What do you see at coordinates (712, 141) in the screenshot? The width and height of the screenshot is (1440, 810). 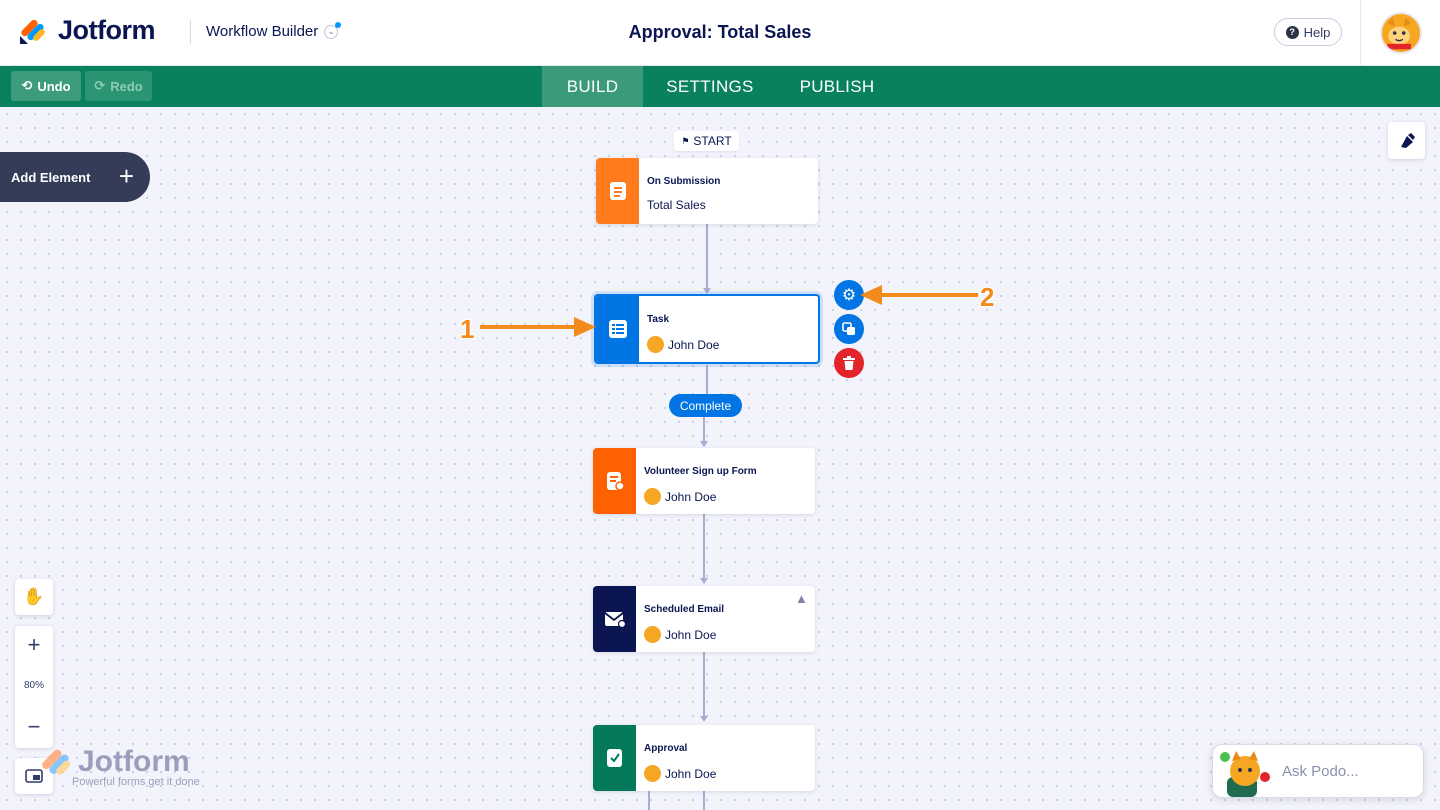 I see `start-label: START` at bounding box center [712, 141].